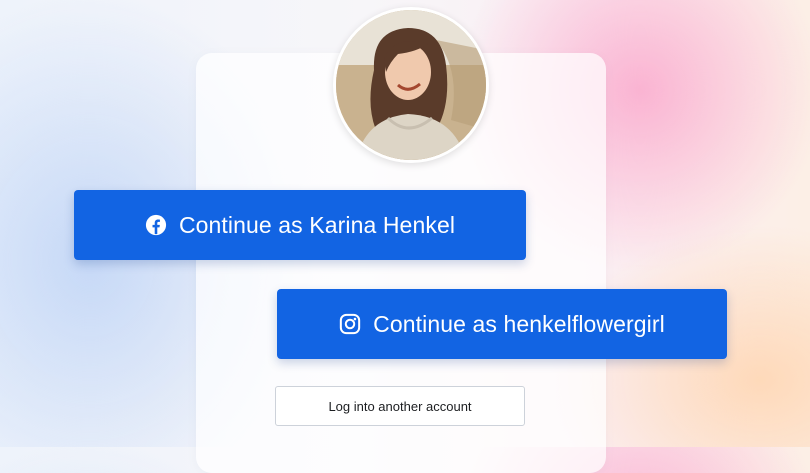 This screenshot has height=473, width=810. What do you see at coordinates (317, 224) in the screenshot?
I see `continue-facebook-label: Continue as Karina Henkel` at bounding box center [317, 224].